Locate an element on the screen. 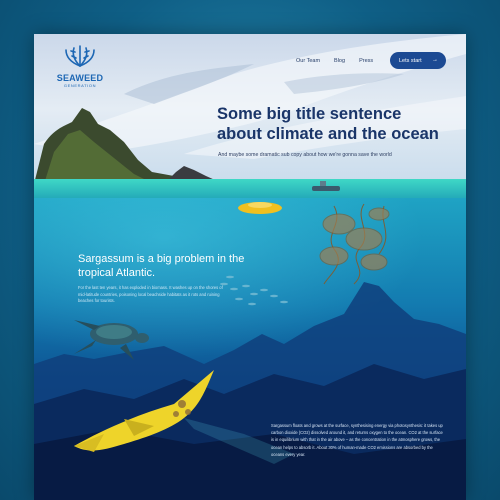 Image resolution: width=500 pixels, height=500 pixels. sea-surface is located at coordinates (250, 189).